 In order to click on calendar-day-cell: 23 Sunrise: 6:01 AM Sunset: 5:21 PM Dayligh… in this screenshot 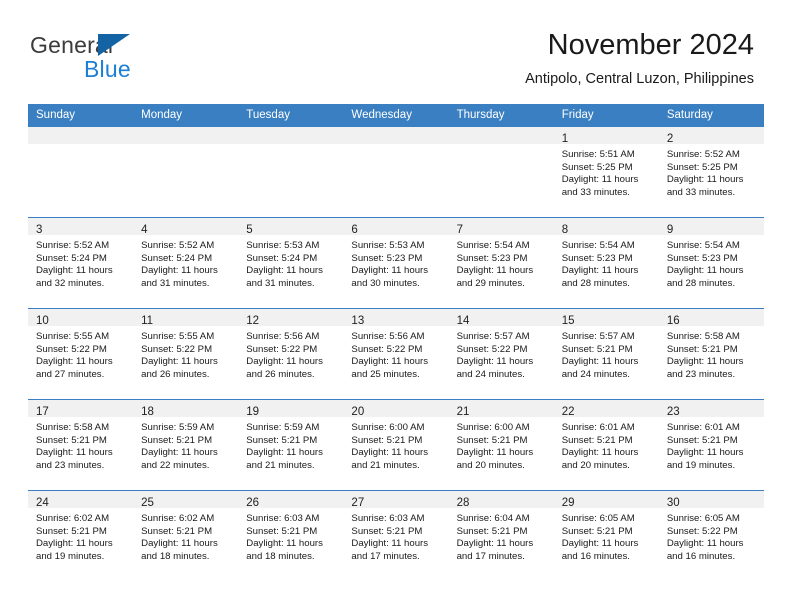, I will do `click(711, 445)`.